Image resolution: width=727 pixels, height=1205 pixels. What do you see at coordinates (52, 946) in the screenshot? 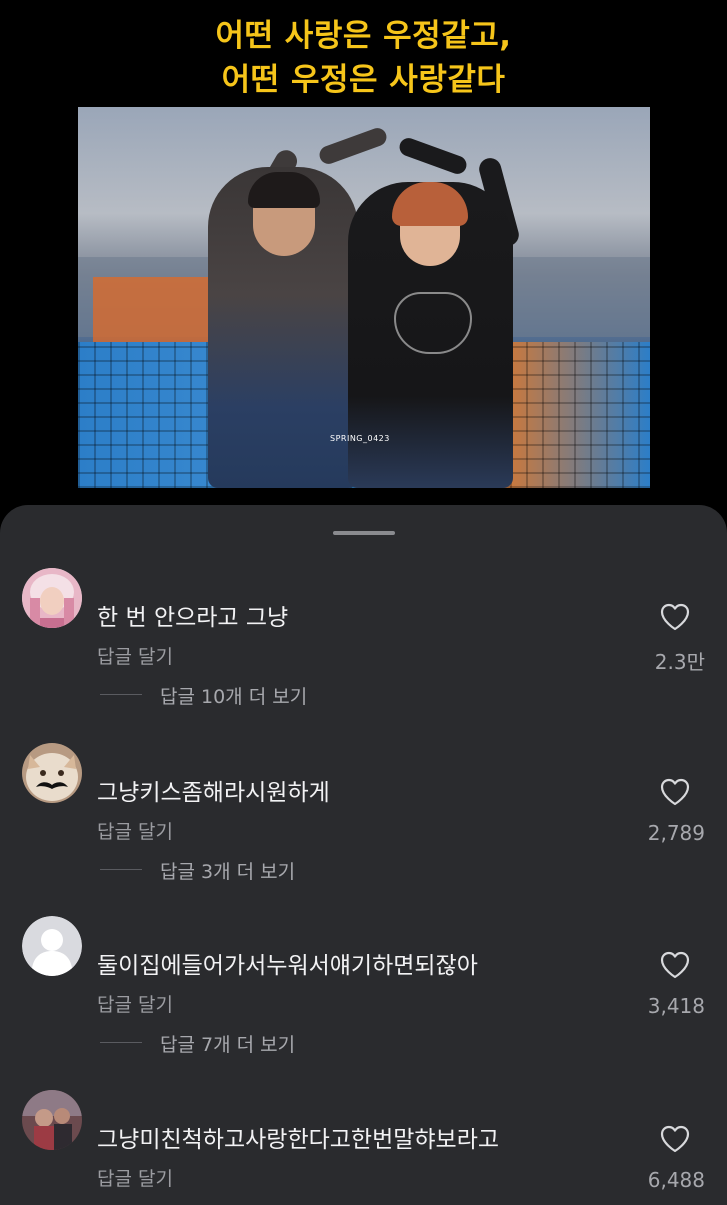
I see `default-avatar-icon` at bounding box center [52, 946].